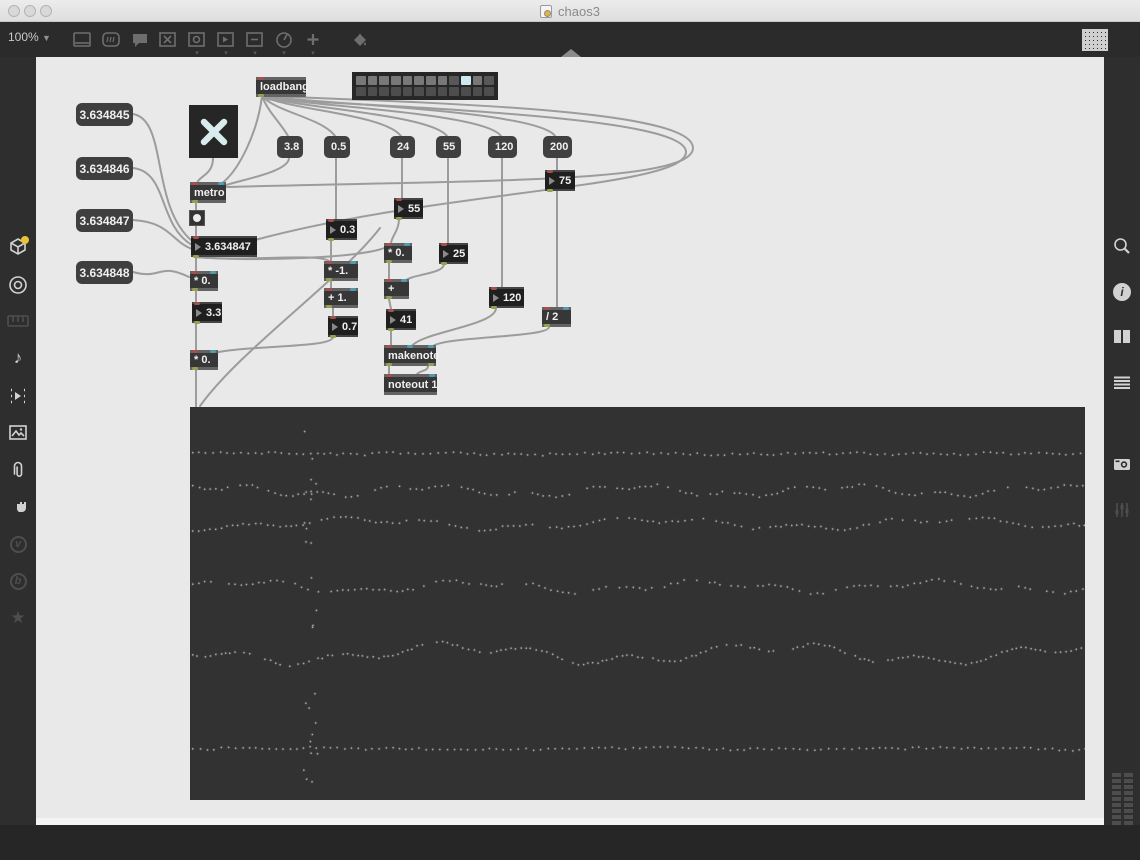  I want to click on message-box-05: 0.5, so click(337, 147).